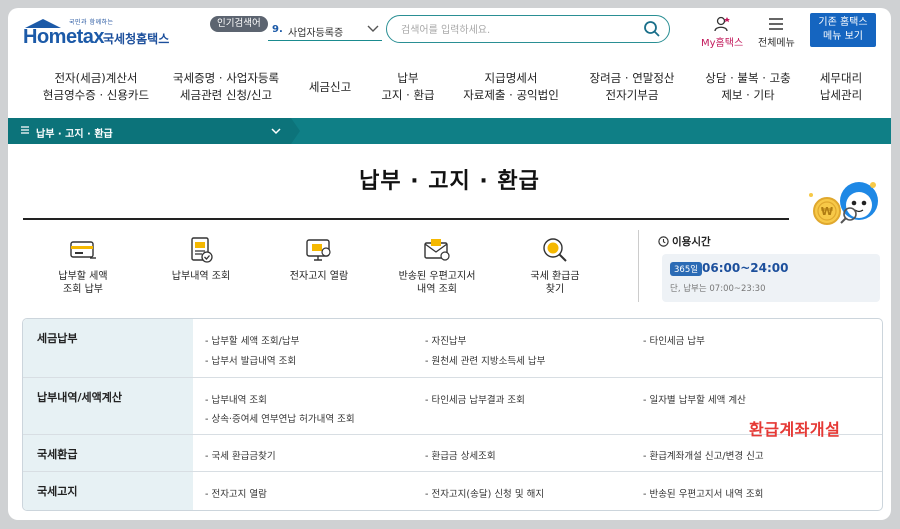  What do you see at coordinates (96, 95) in the screenshot?
I see `gnb-item-line2: 현금영수증 · 신용카드` at bounding box center [96, 95].